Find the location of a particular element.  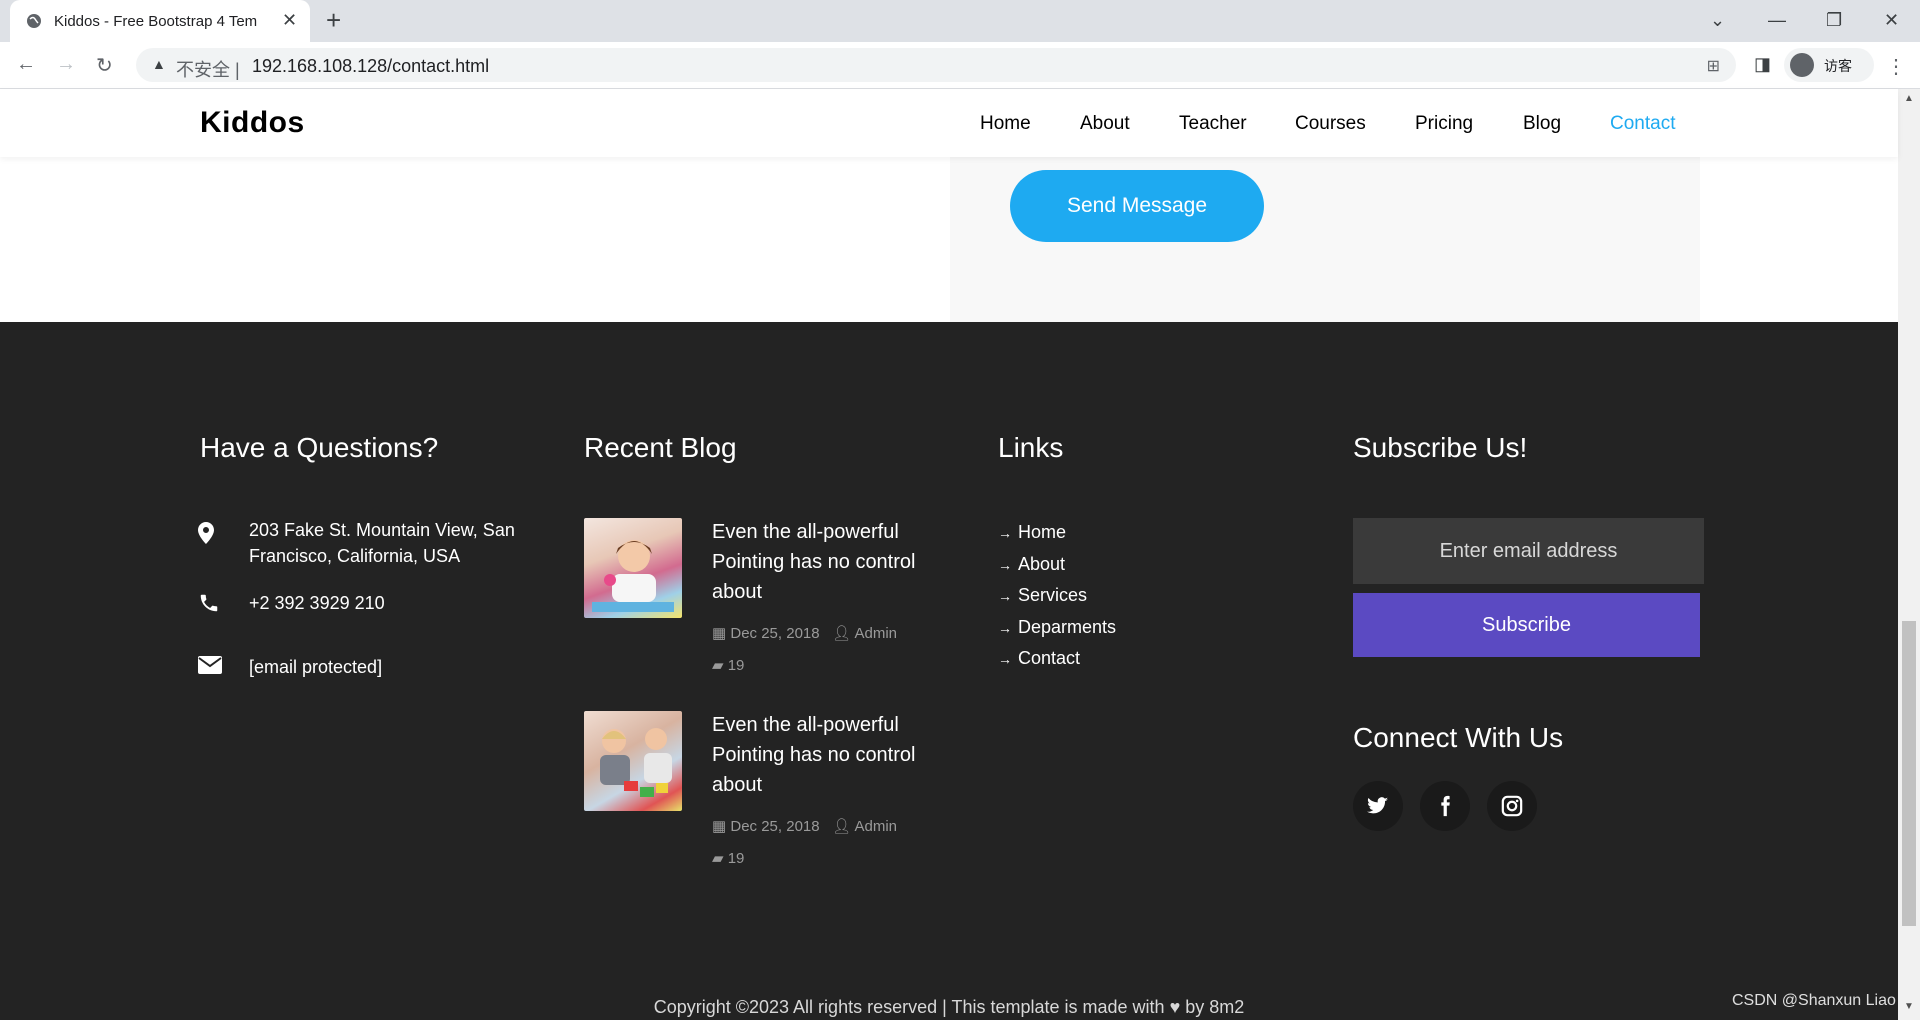

new-tab-icon: + is located at coordinates (333, 20).